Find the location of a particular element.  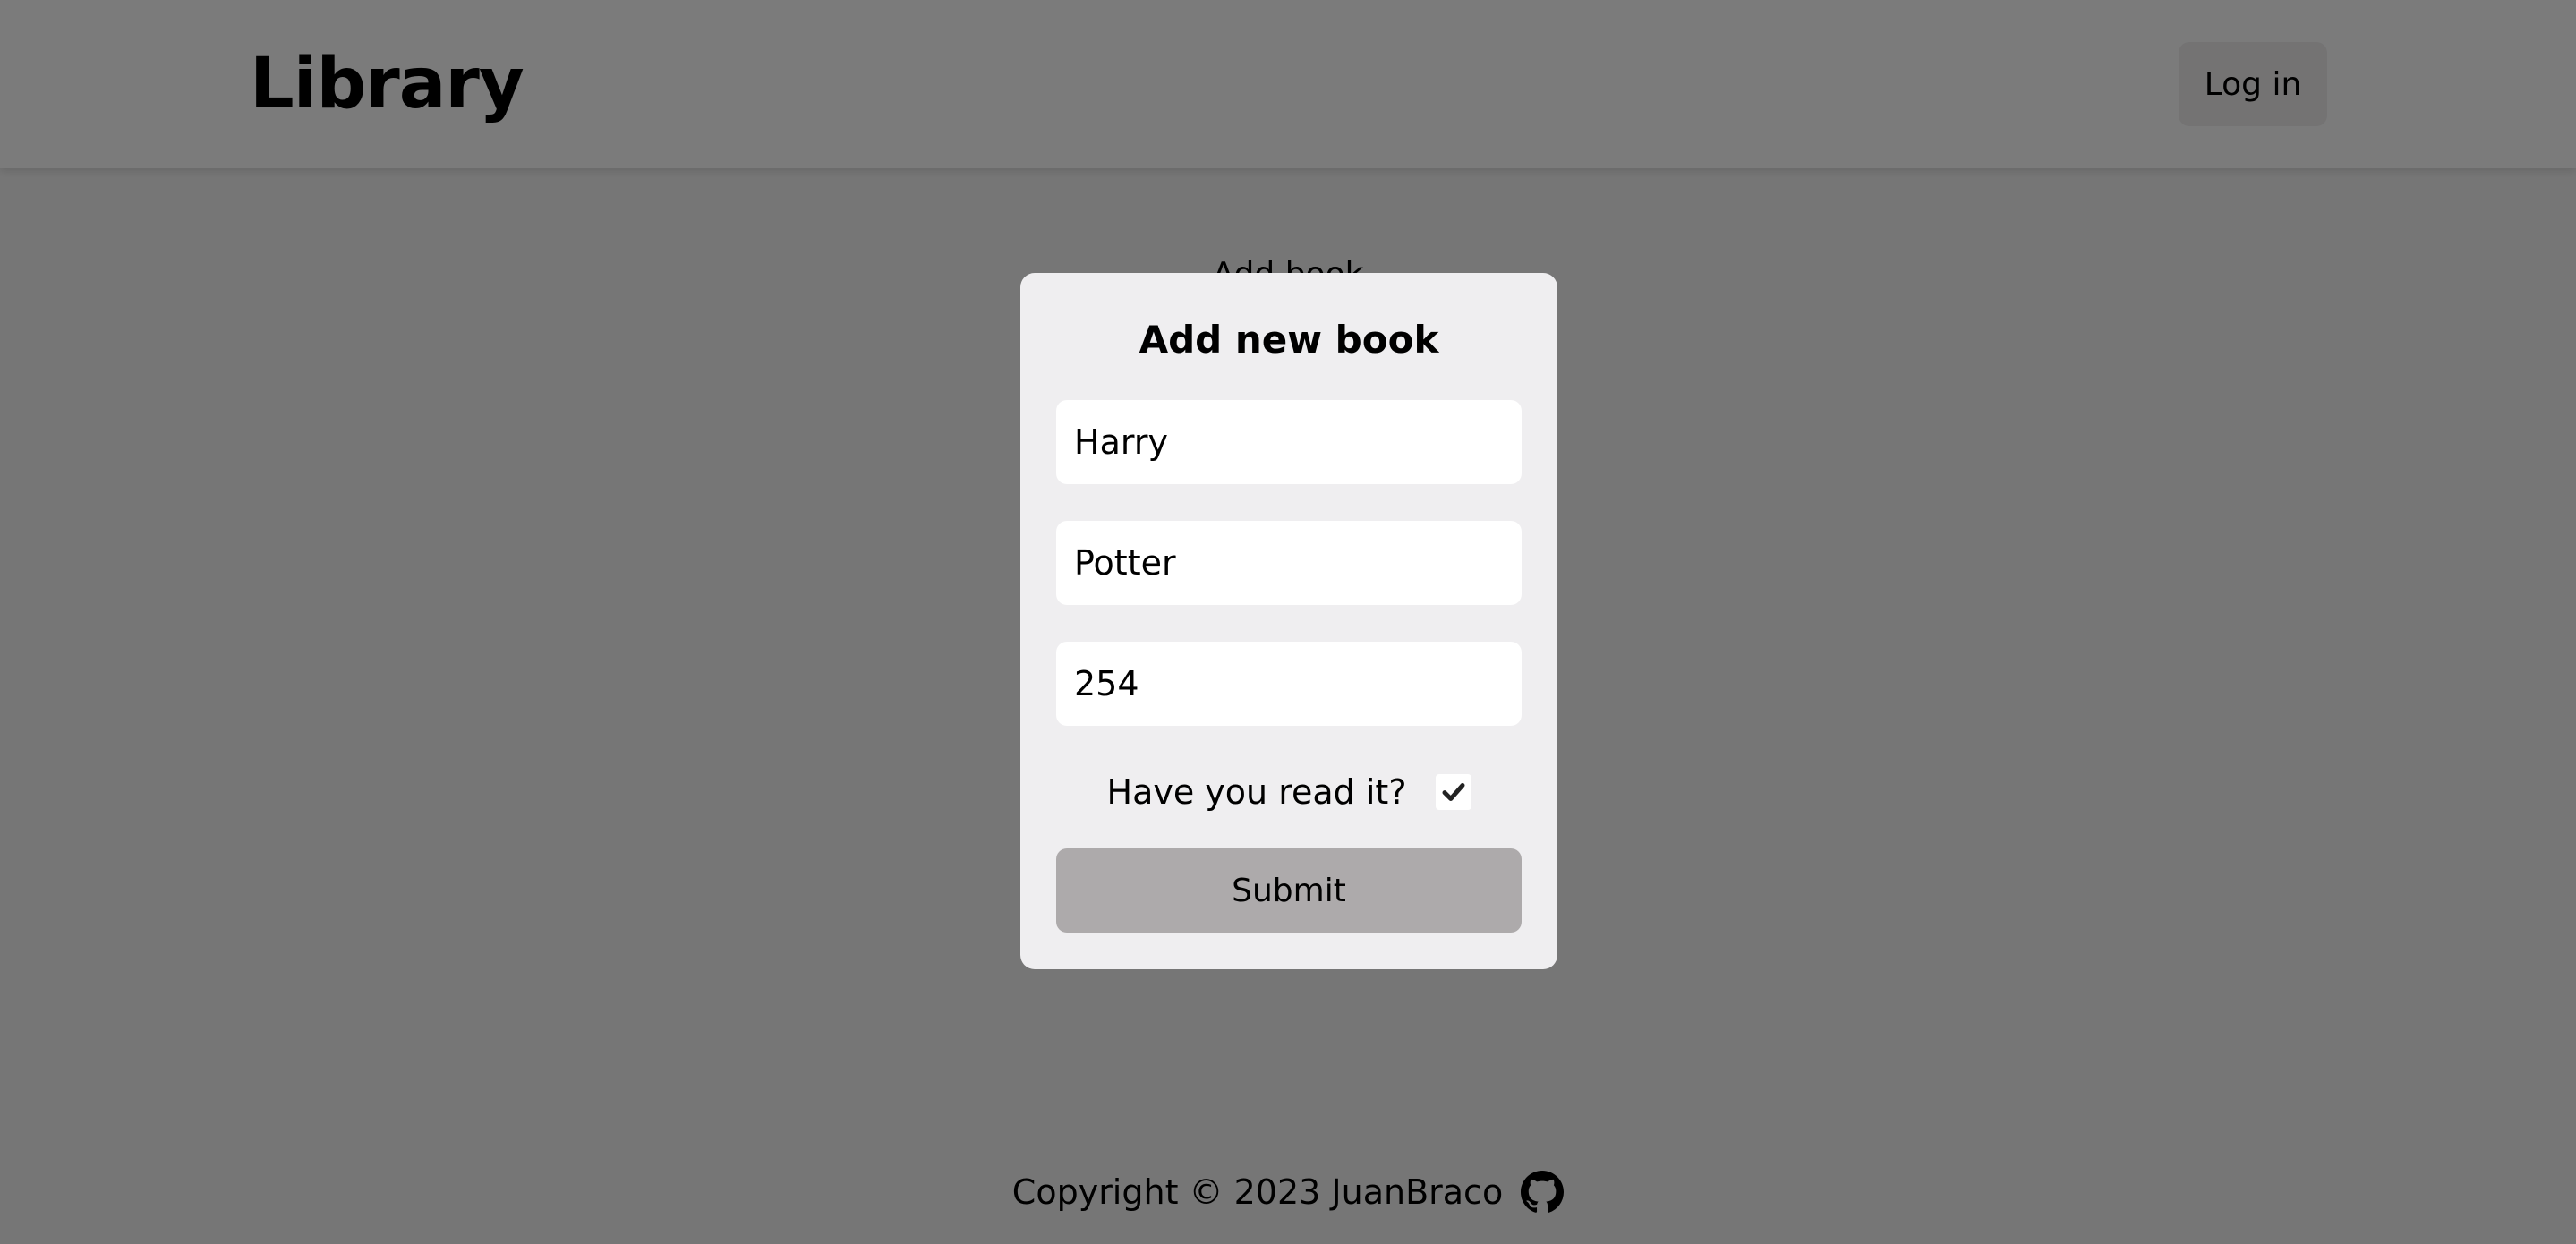

checkmark-icon is located at coordinates (1453, 792).